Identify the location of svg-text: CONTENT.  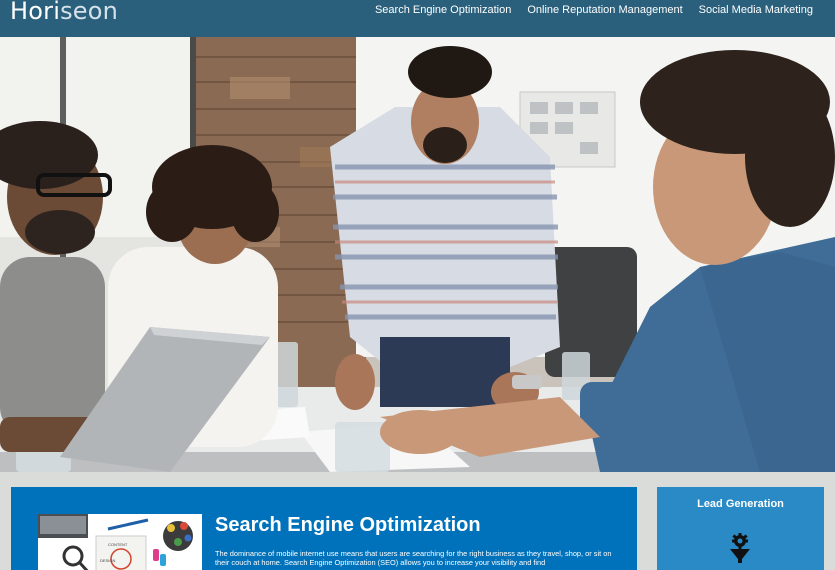
(118, 544).